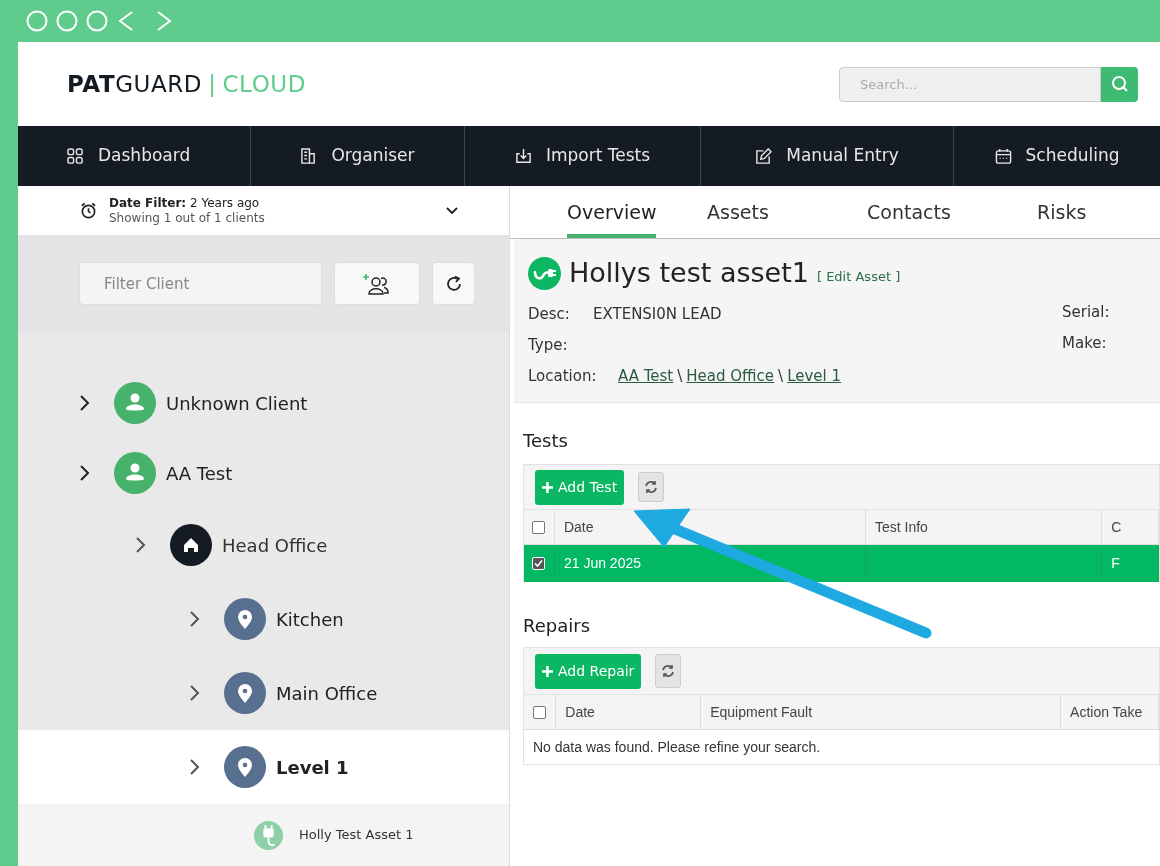 The height and width of the screenshot is (866, 1160). I want to click on date-filter-label: Date Filter: 2 Years ago, so click(185, 203).